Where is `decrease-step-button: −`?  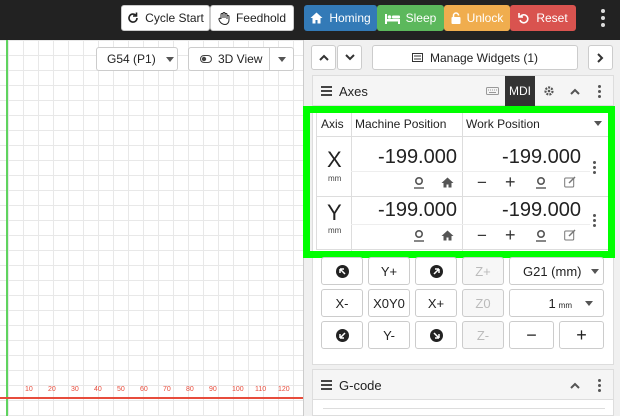
decrease-step-button: − is located at coordinates (531, 335).